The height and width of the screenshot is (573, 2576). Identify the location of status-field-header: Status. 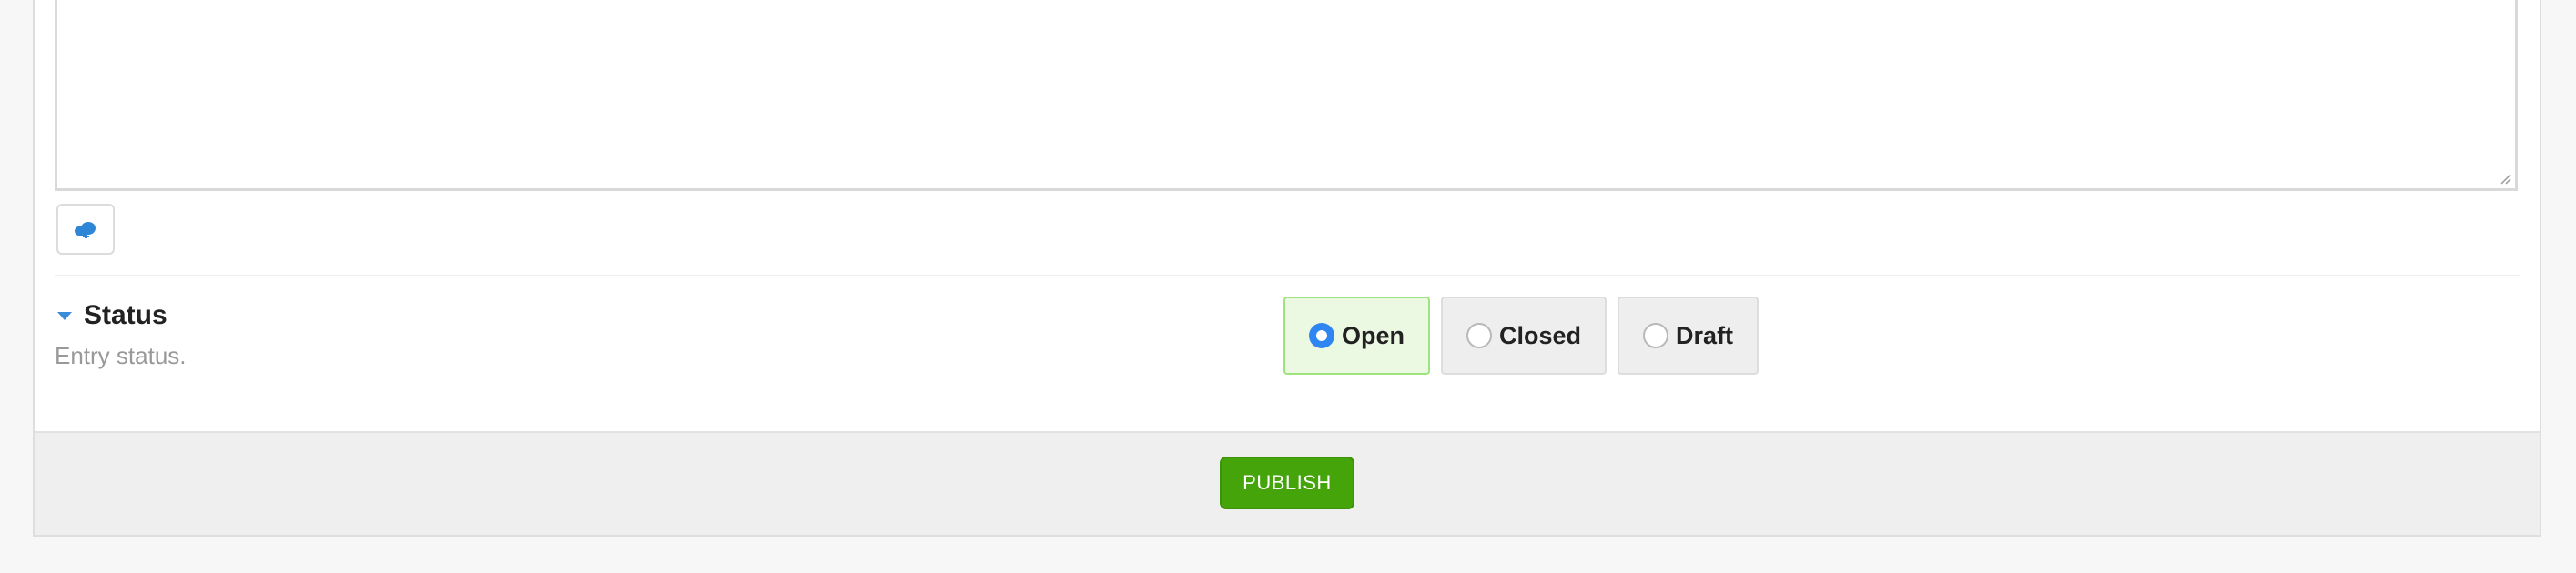
(111, 315).